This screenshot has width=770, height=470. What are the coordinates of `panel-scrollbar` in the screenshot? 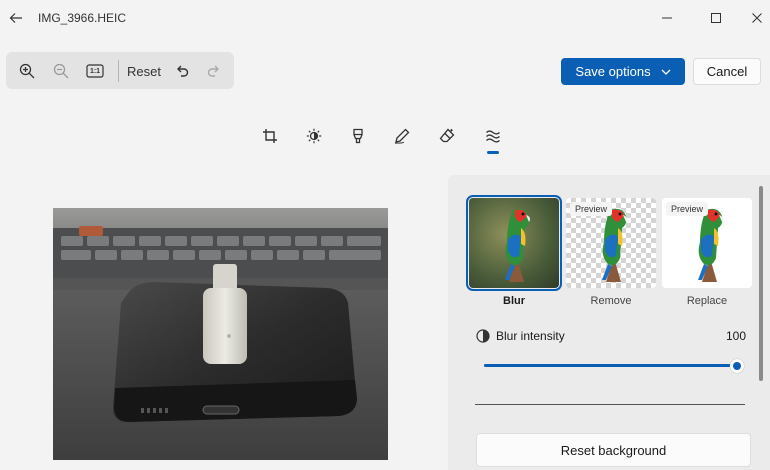 It's located at (761, 283).